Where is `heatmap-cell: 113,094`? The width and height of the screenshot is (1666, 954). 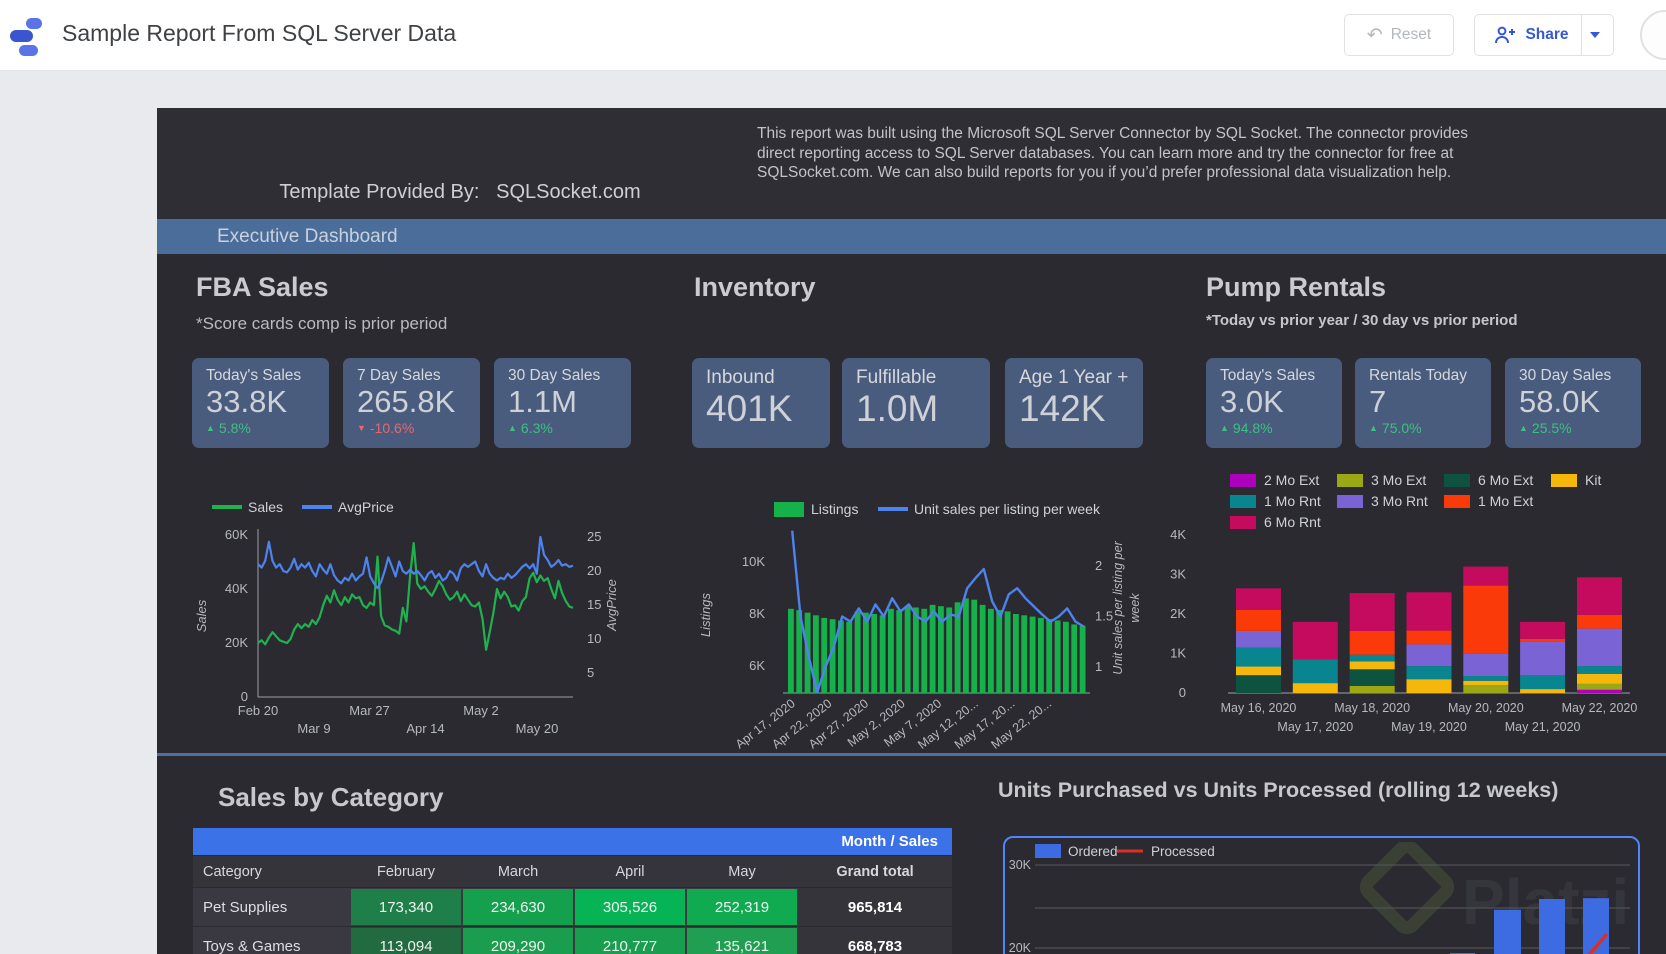 heatmap-cell: 113,094 is located at coordinates (406, 941).